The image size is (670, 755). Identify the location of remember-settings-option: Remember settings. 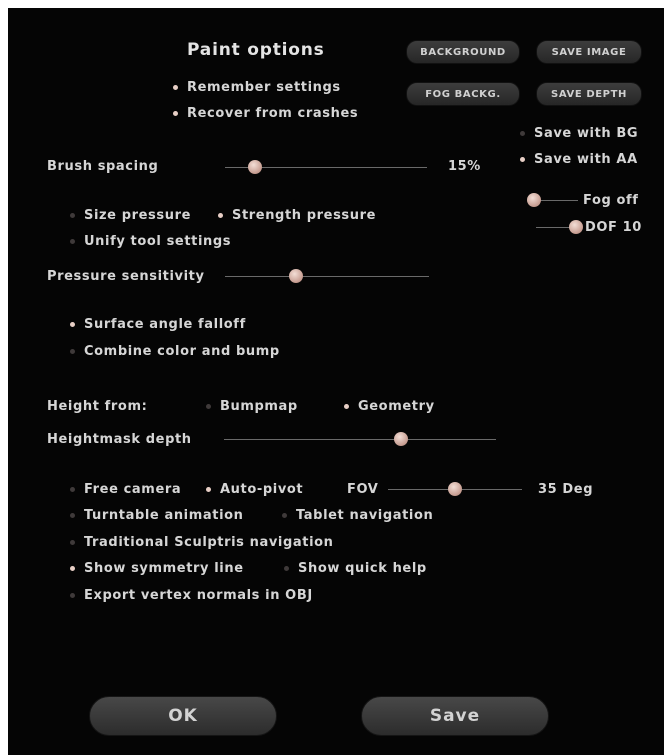
(257, 87).